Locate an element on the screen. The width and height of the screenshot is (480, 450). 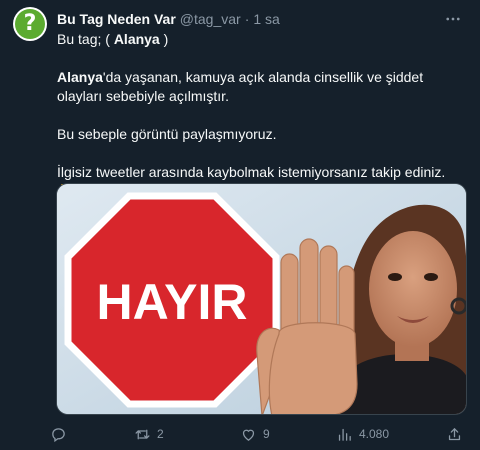
views-button: 4.080 is located at coordinates (391, 434).